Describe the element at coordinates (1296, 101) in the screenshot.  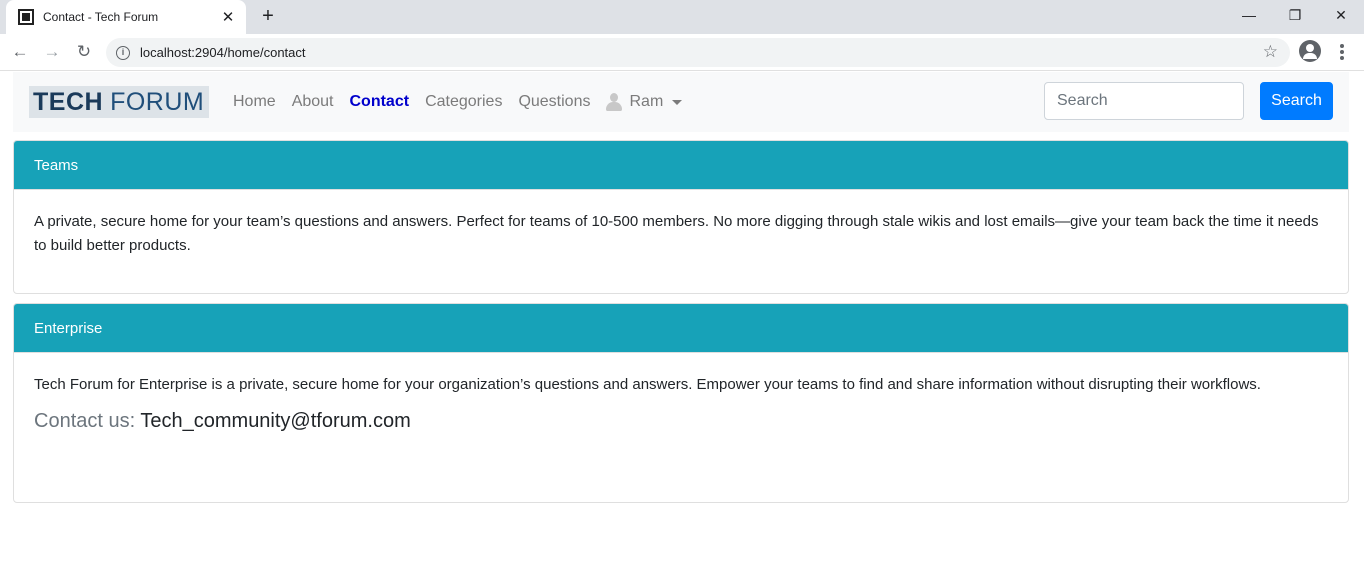
I see `search-button: Search` at that location.